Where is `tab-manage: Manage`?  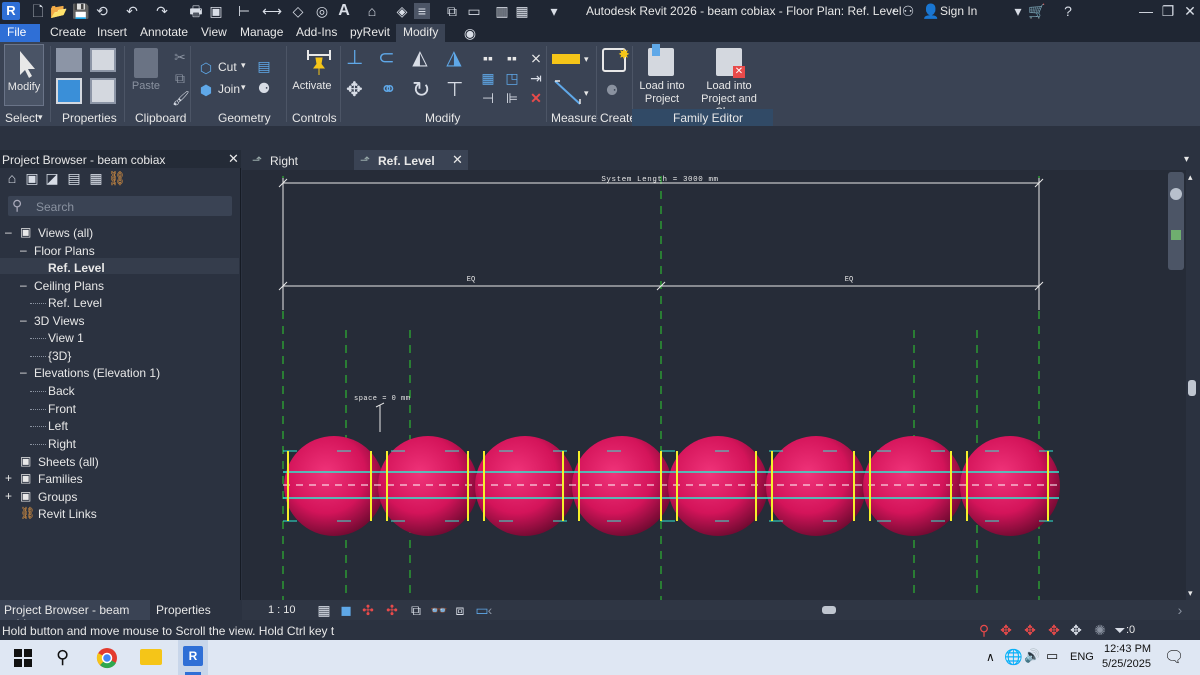 tab-manage: Manage is located at coordinates (261, 33).